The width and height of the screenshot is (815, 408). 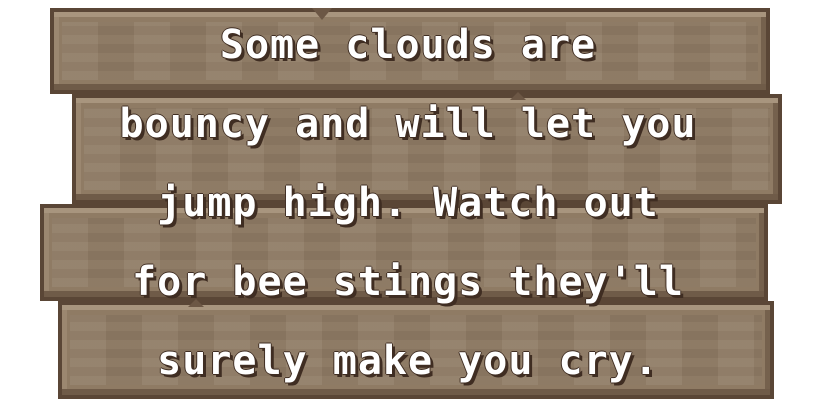 I want to click on sign-message-line: for bee stings they'll, so click(x=408, y=282).